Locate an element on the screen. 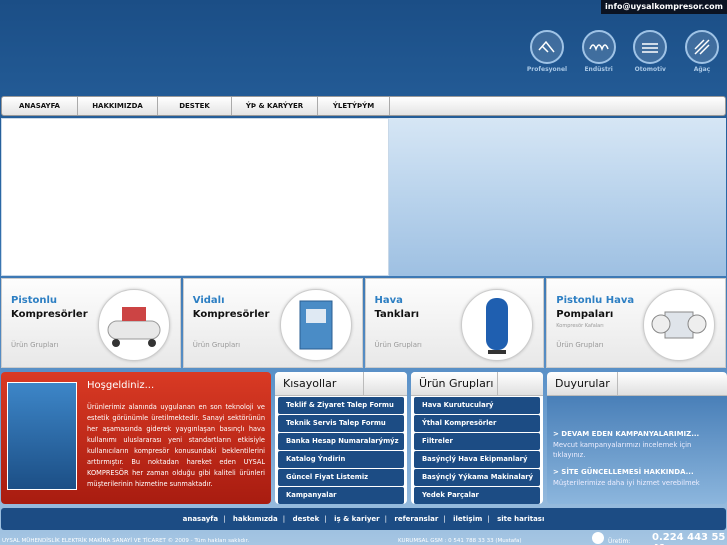 This screenshot has width=727, height=545. welcome-compressor-image is located at coordinates (42, 436).